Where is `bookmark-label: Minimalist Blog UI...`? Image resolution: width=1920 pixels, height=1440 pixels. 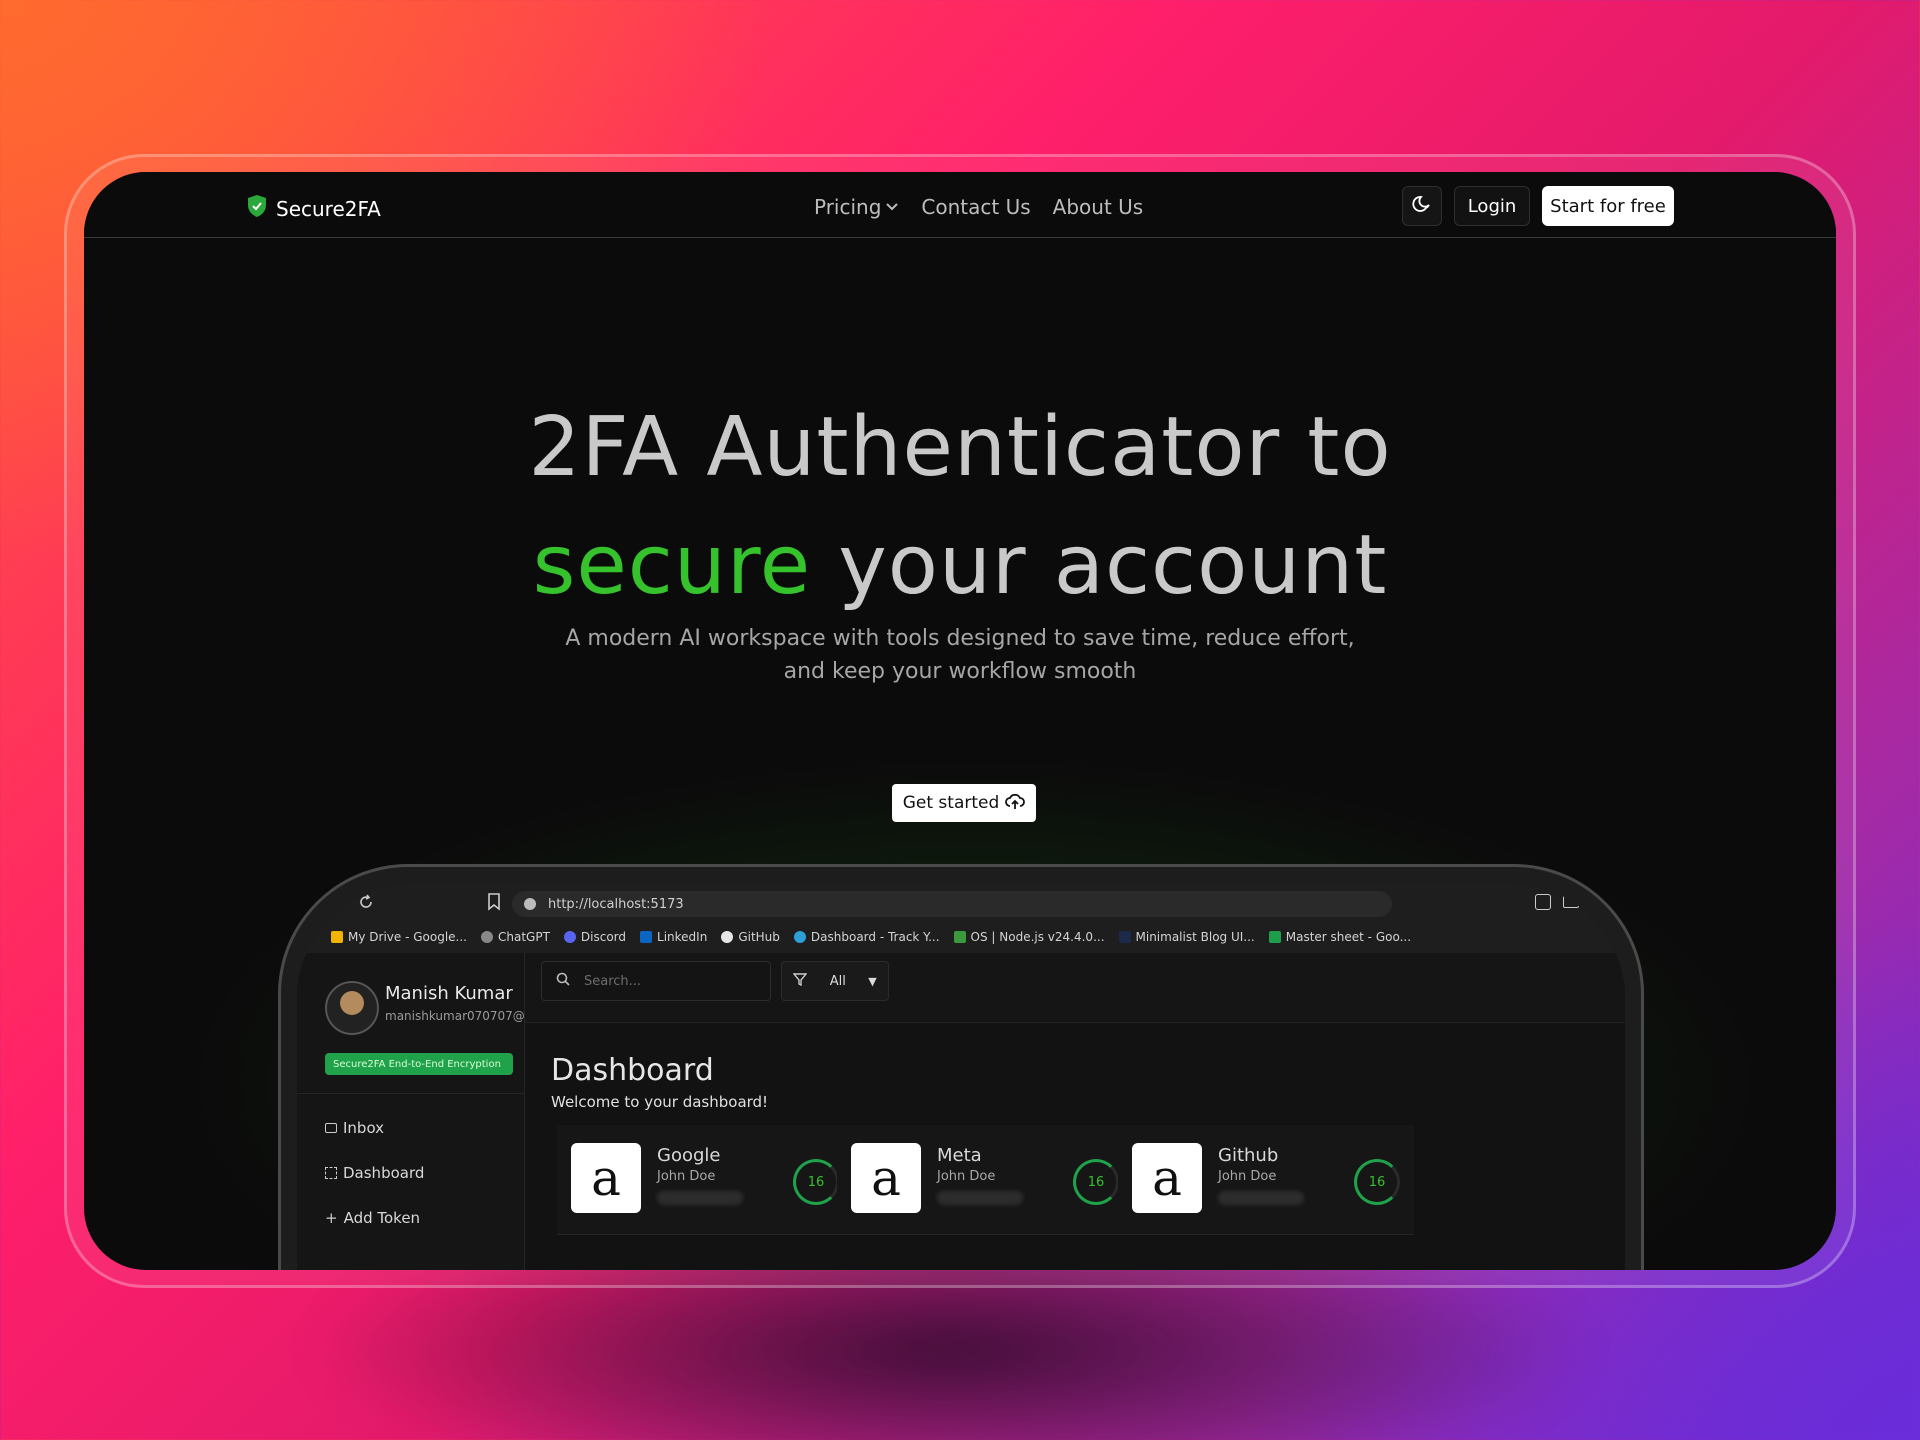 bookmark-label: Minimalist Blog UI... is located at coordinates (1195, 937).